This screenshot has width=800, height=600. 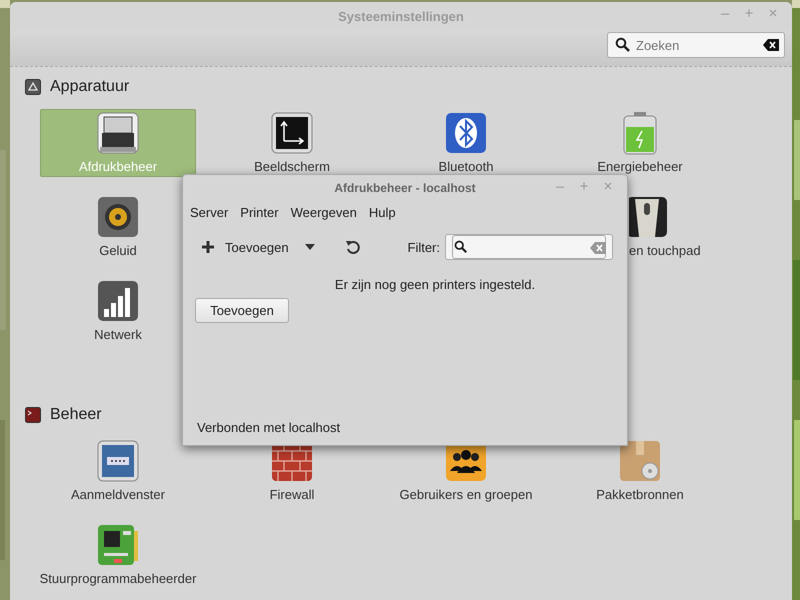 What do you see at coordinates (405, 188) in the screenshot?
I see `dialog-title: Afdrukbeheer - localhost` at bounding box center [405, 188].